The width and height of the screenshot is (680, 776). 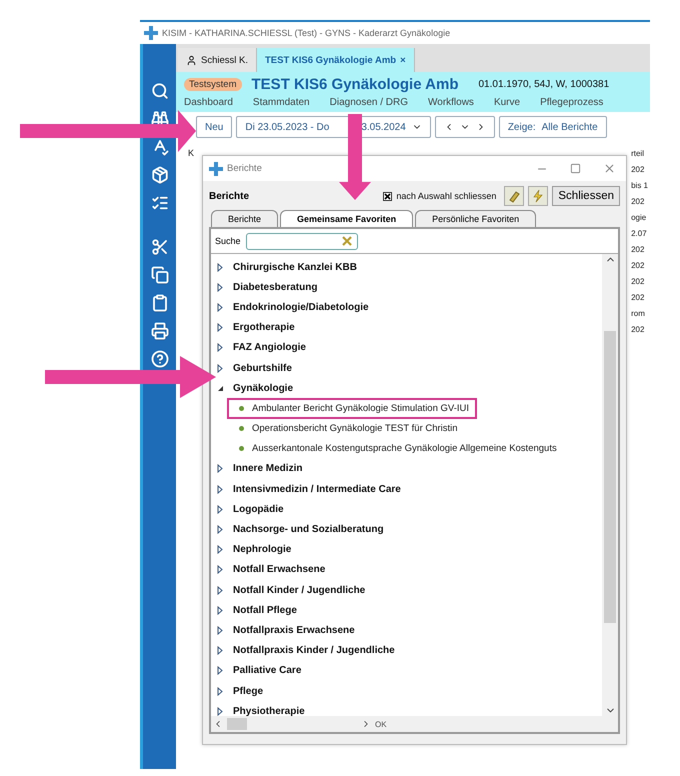 I want to click on tree-item: Operationsbericht Gynäkologie TEST für Christin, so click(x=346, y=428).